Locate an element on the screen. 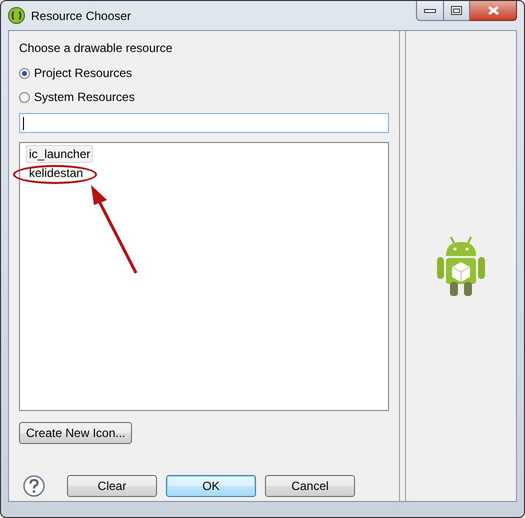 This screenshot has height=518, width=525. help-icon is located at coordinates (34, 486).